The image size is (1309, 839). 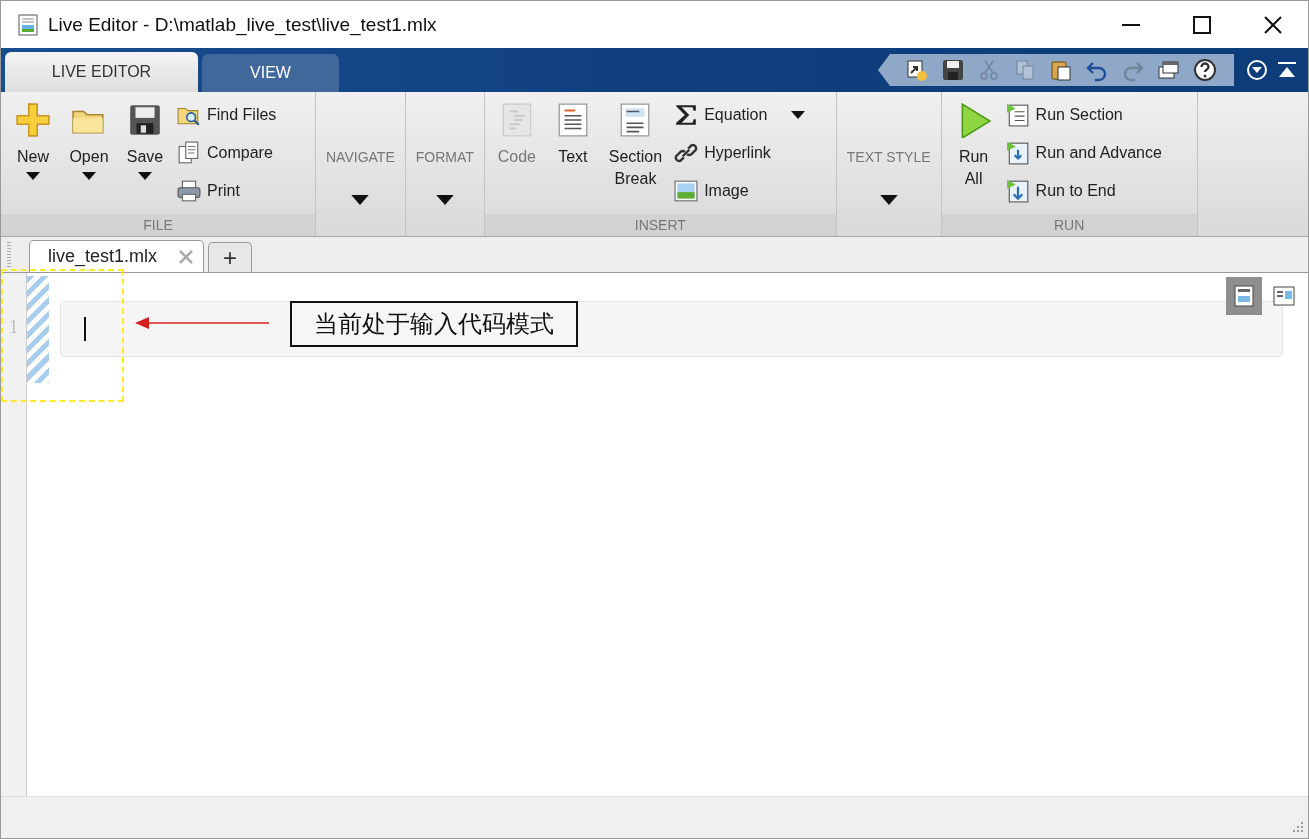 I want to click on document-icon, so click(x=28, y=24).